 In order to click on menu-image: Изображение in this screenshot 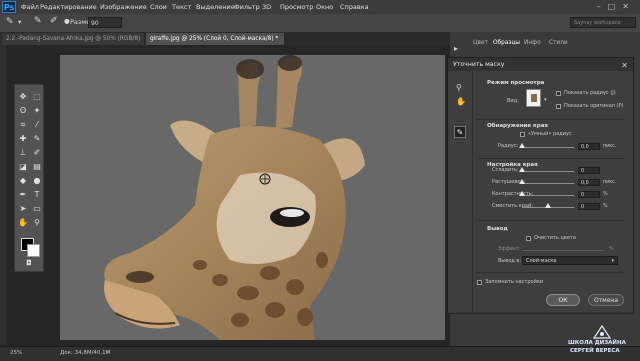, I will do `click(123, 7)`.